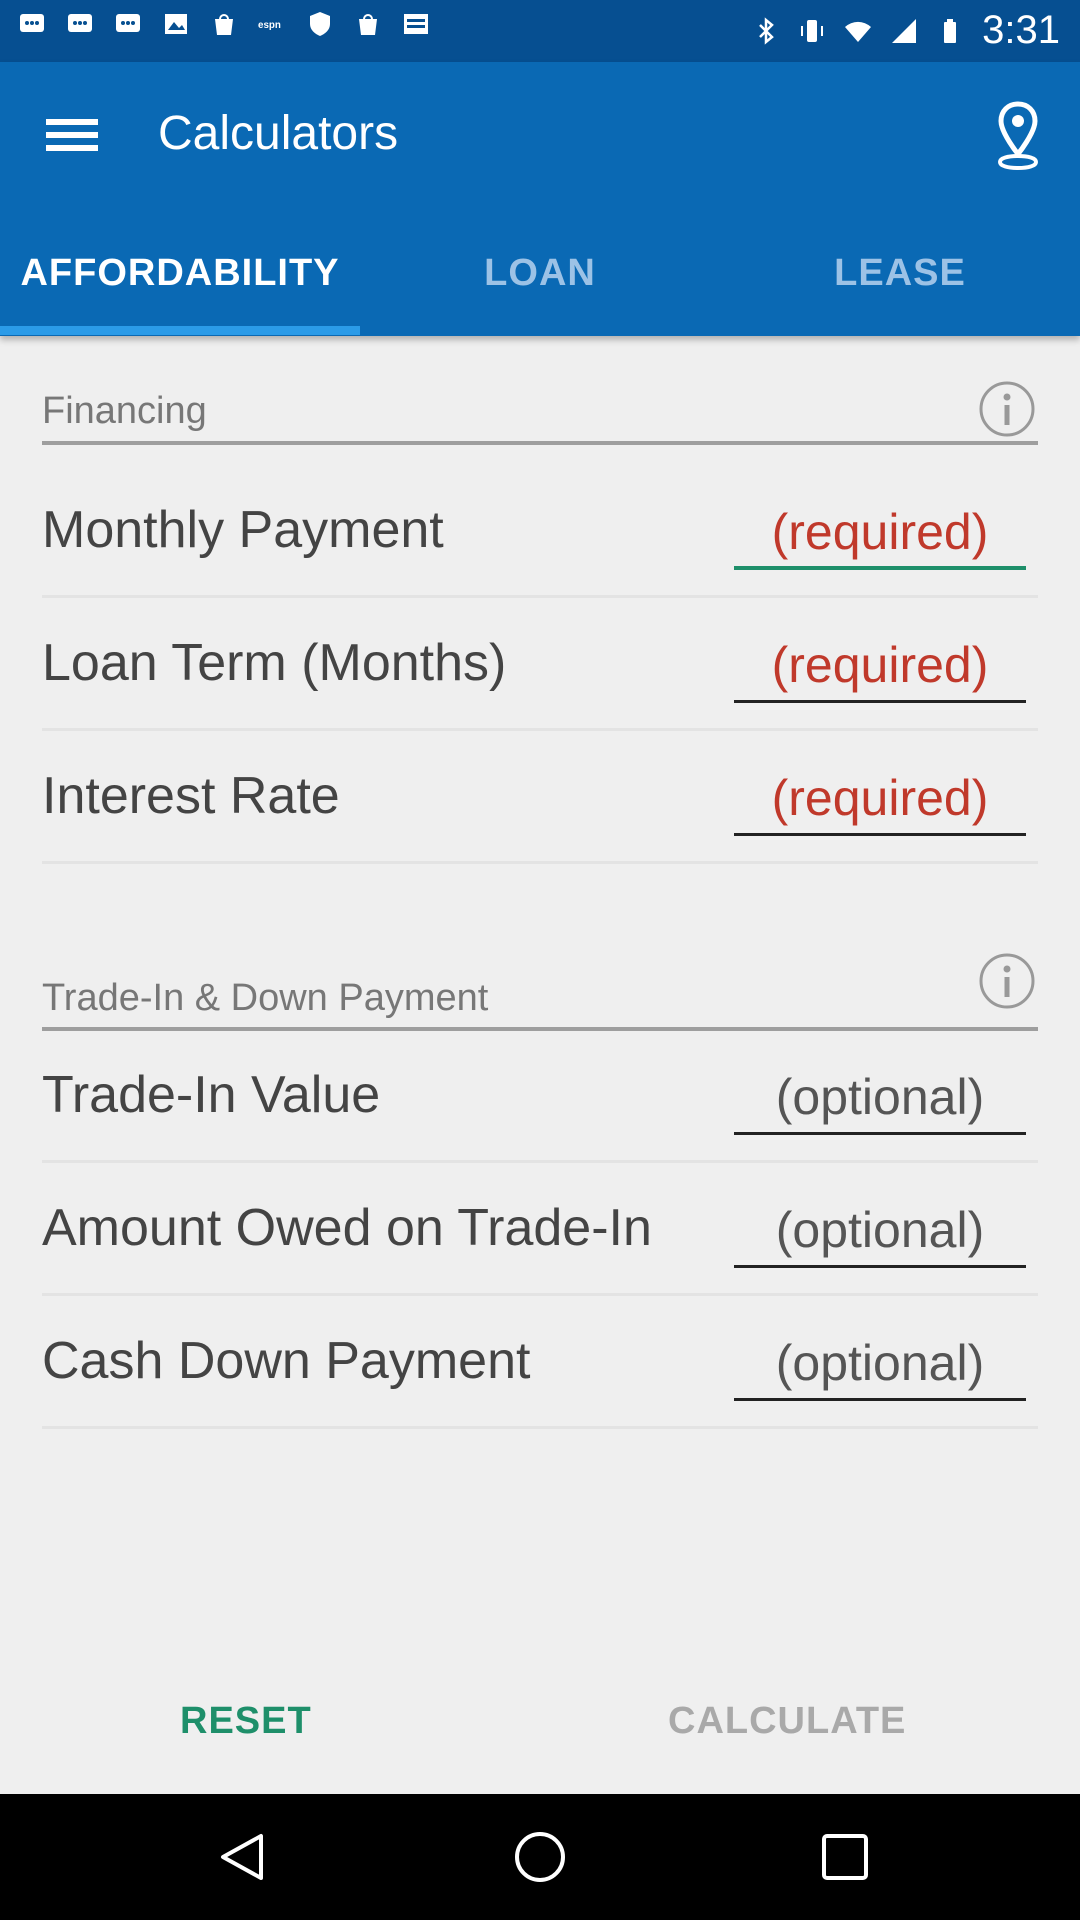 The image size is (1080, 1920). Describe the element at coordinates (766, 30) in the screenshot. I see `bluetooth-icon` at that location.